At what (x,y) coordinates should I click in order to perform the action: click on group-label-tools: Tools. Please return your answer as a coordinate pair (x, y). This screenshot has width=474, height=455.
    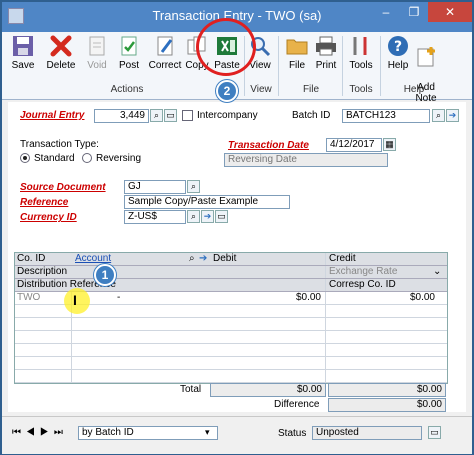
    Looking at the image, I should click on (361, 89).